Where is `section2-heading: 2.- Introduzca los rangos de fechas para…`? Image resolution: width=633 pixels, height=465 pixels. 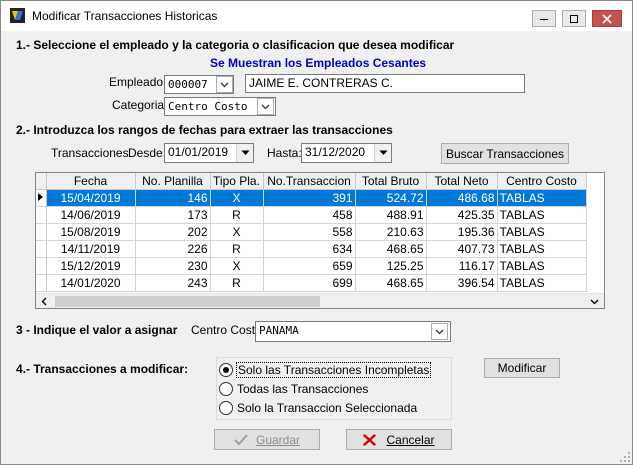 section2-heading: 2.- Introduzca los rangos de fechas para… is located at coordinates (204, 130).